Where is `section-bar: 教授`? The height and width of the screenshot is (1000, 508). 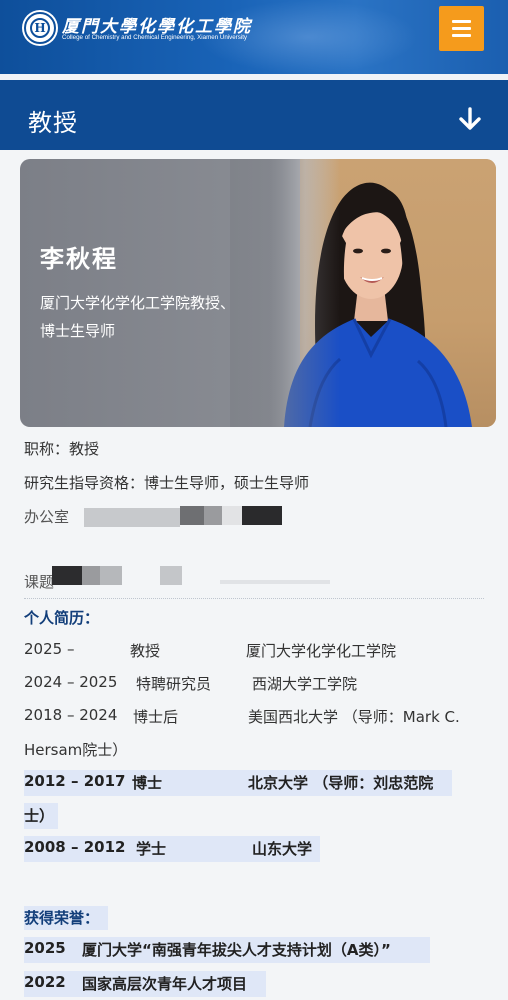 section-bar: 教授 is located at coordinates (254, 115).